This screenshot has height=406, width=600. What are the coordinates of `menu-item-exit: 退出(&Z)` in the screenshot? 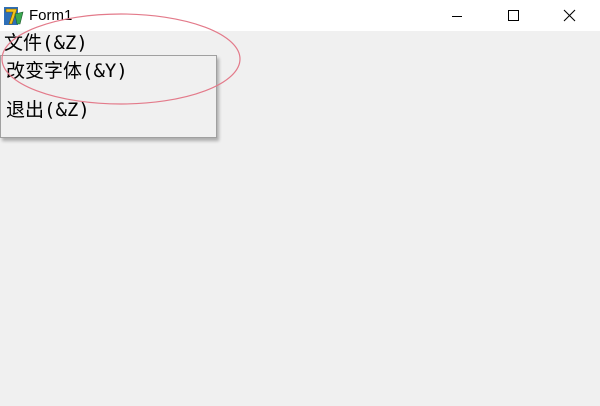 It's located at (48, 110).